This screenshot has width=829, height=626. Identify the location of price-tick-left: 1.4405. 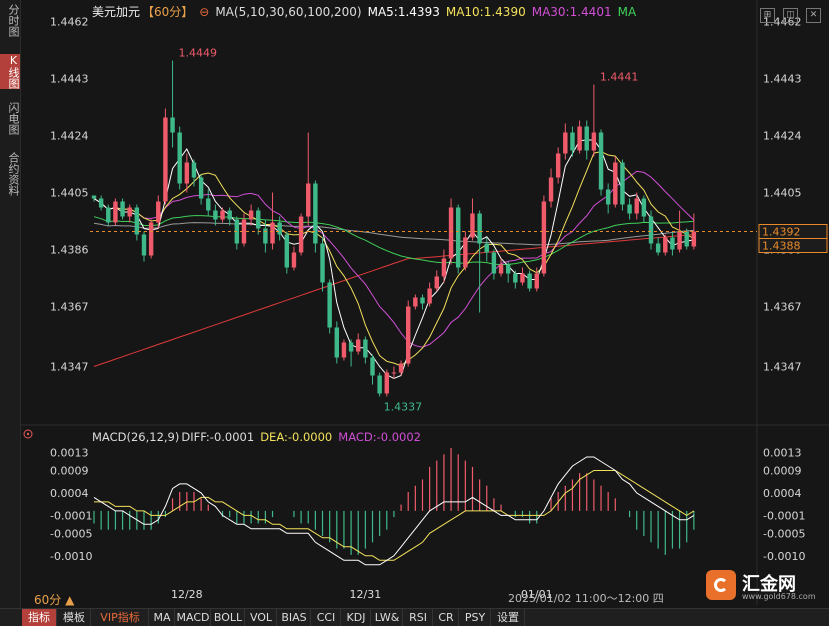
(69, 193).